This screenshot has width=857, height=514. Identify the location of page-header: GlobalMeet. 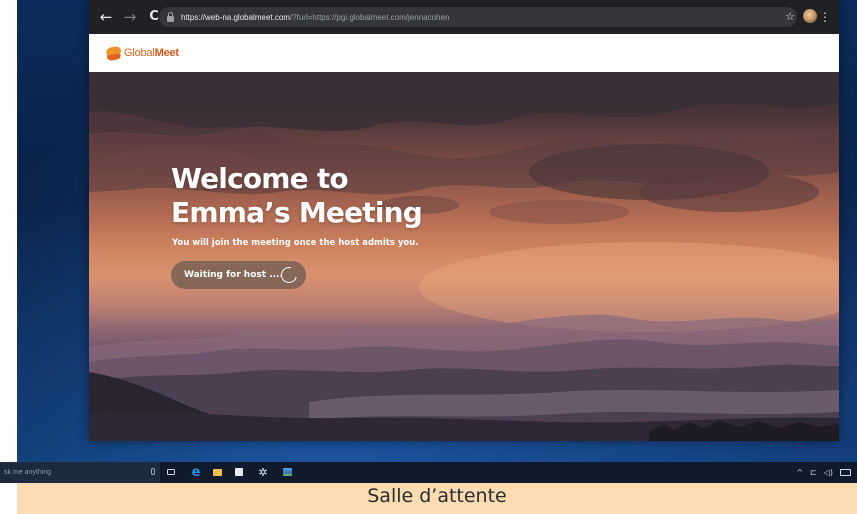
(464, 53).